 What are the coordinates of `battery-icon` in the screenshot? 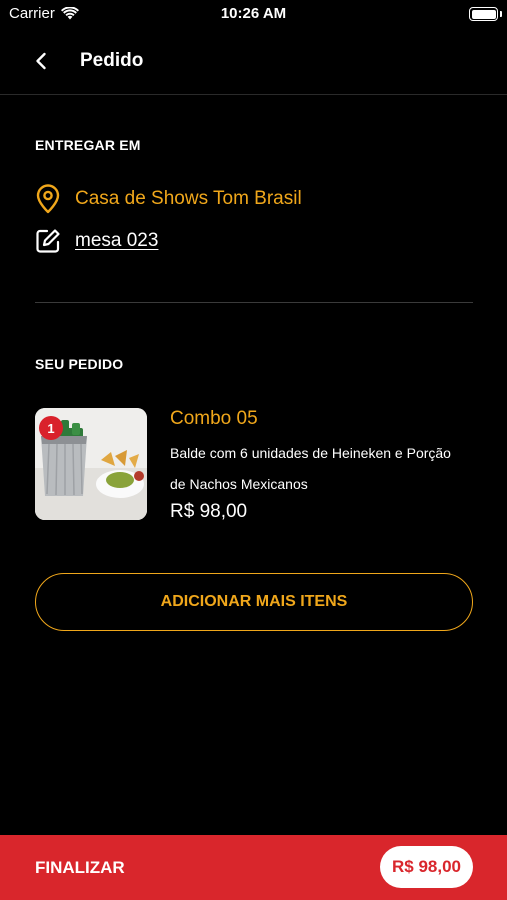 It's located at (483, 14).